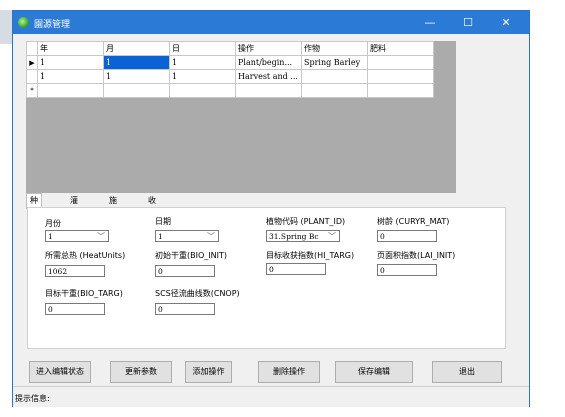 The width and height of the screenshot is (565, 417). I want to click on bio-targ-label: 目标干重(BIO_TARG), so click(84, 293).